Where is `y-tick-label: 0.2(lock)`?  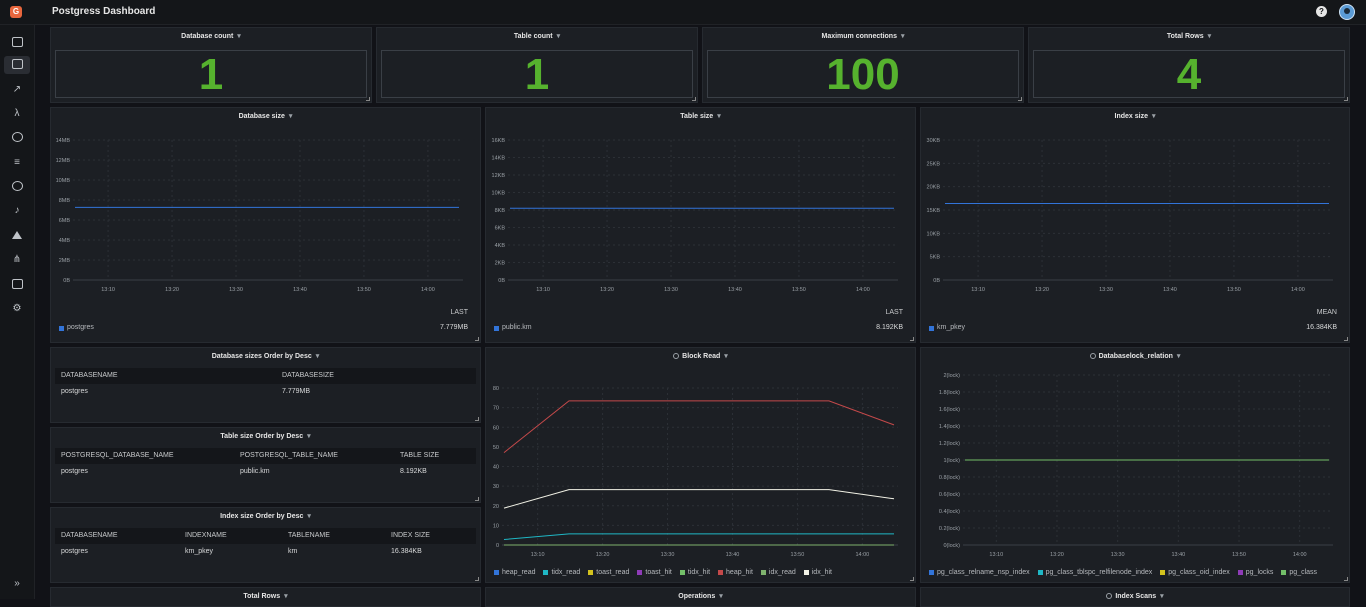
y-tick-label: 0.2(lock) is located at coordinates (949, 529).